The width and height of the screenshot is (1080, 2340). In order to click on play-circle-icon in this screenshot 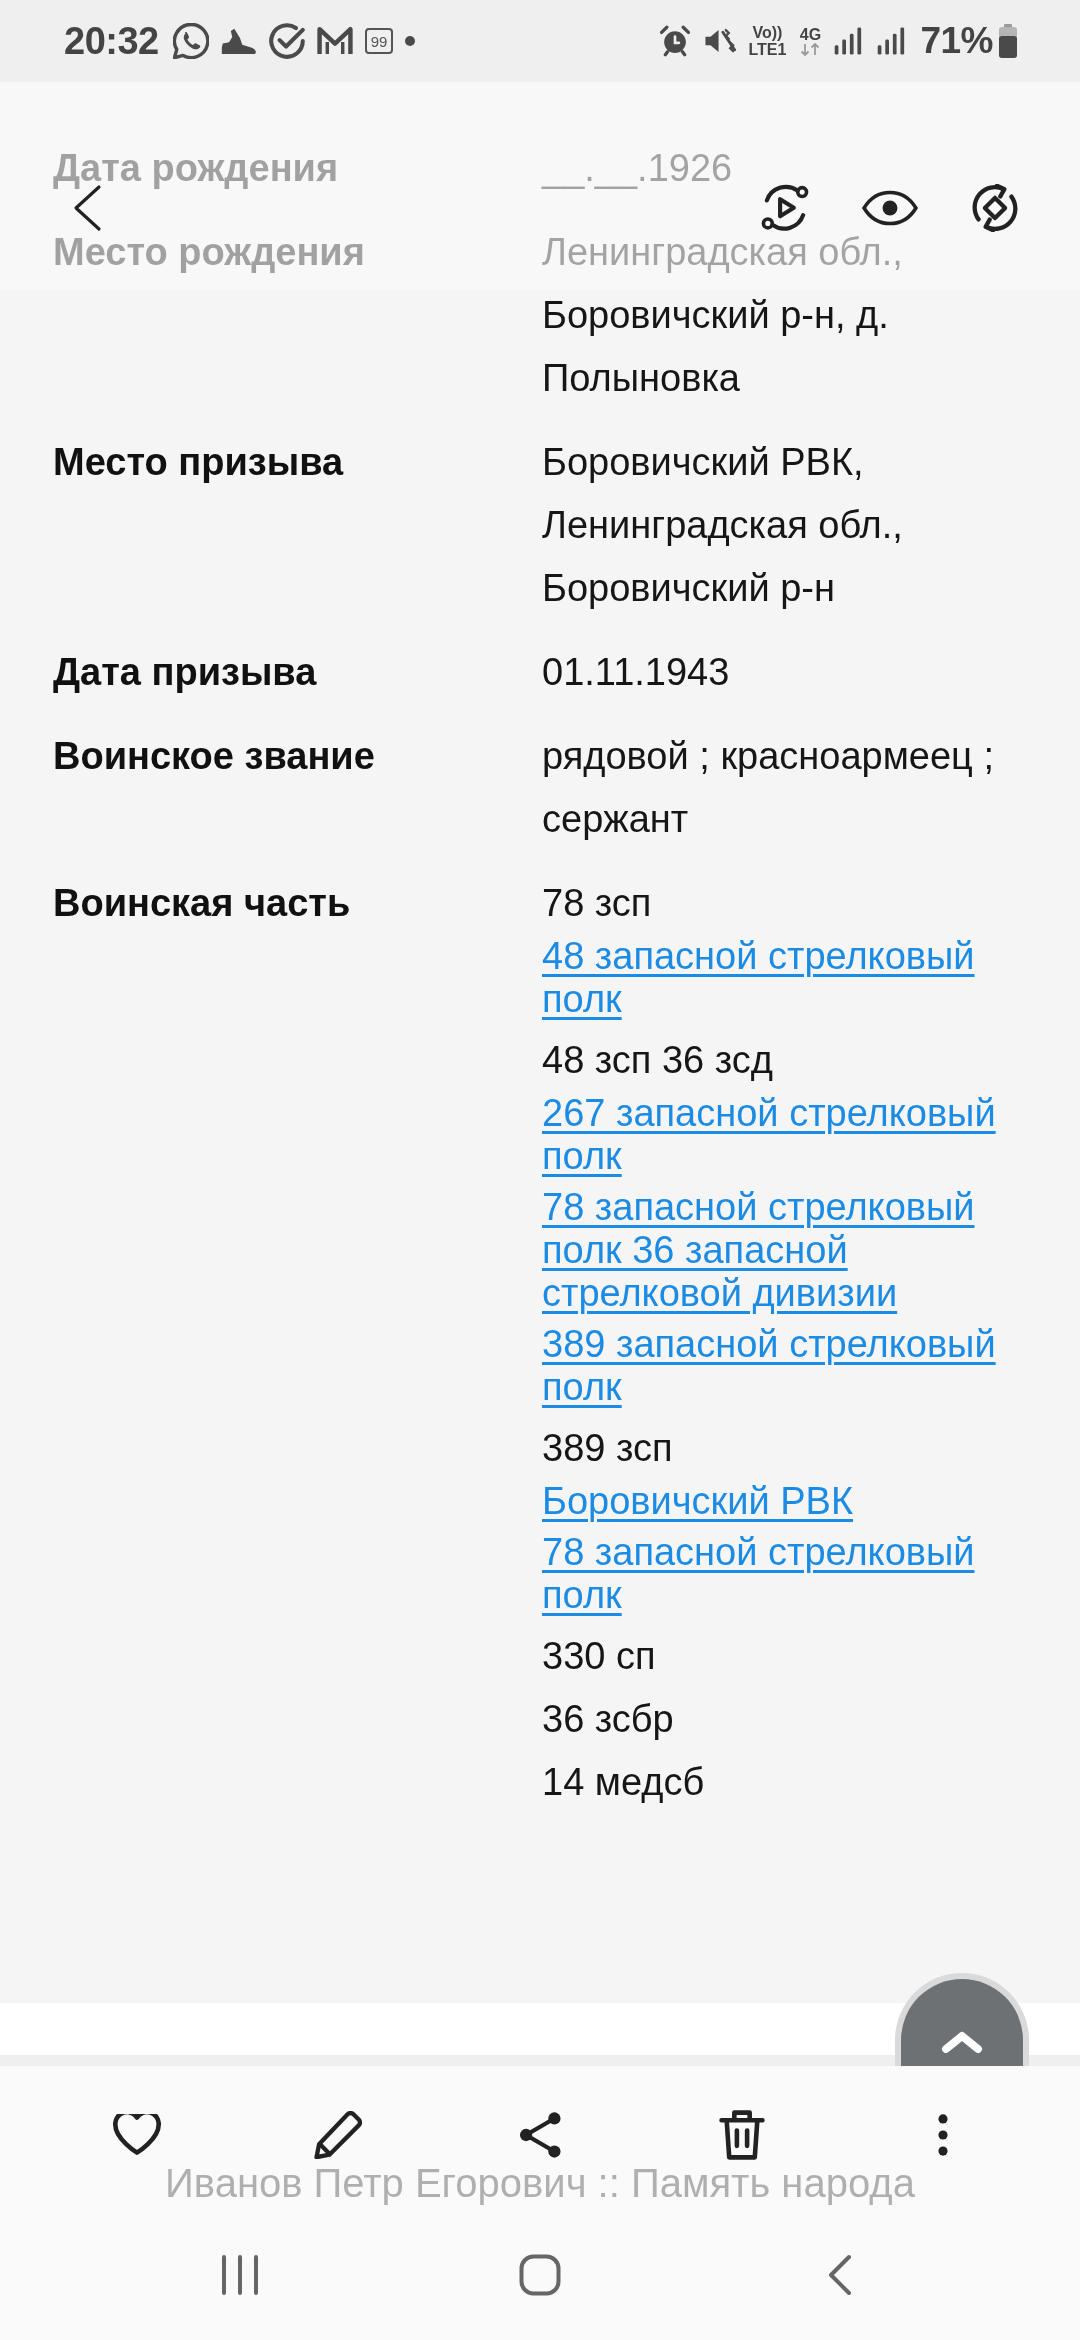, I will do `click(785, 208)`.